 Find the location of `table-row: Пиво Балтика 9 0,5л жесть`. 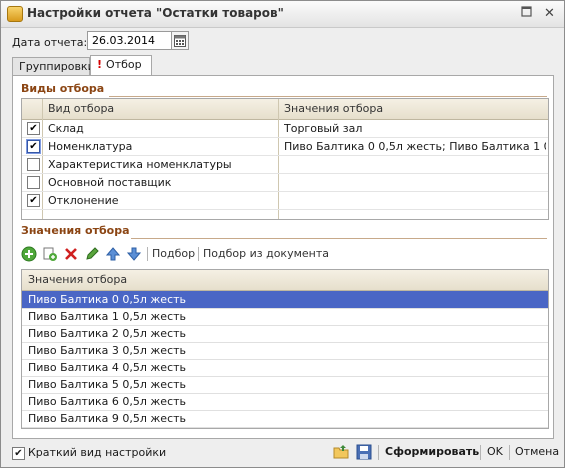

table-row: Пиво Балтика 9 0,5л жесть is located at coordinates (285, 419).